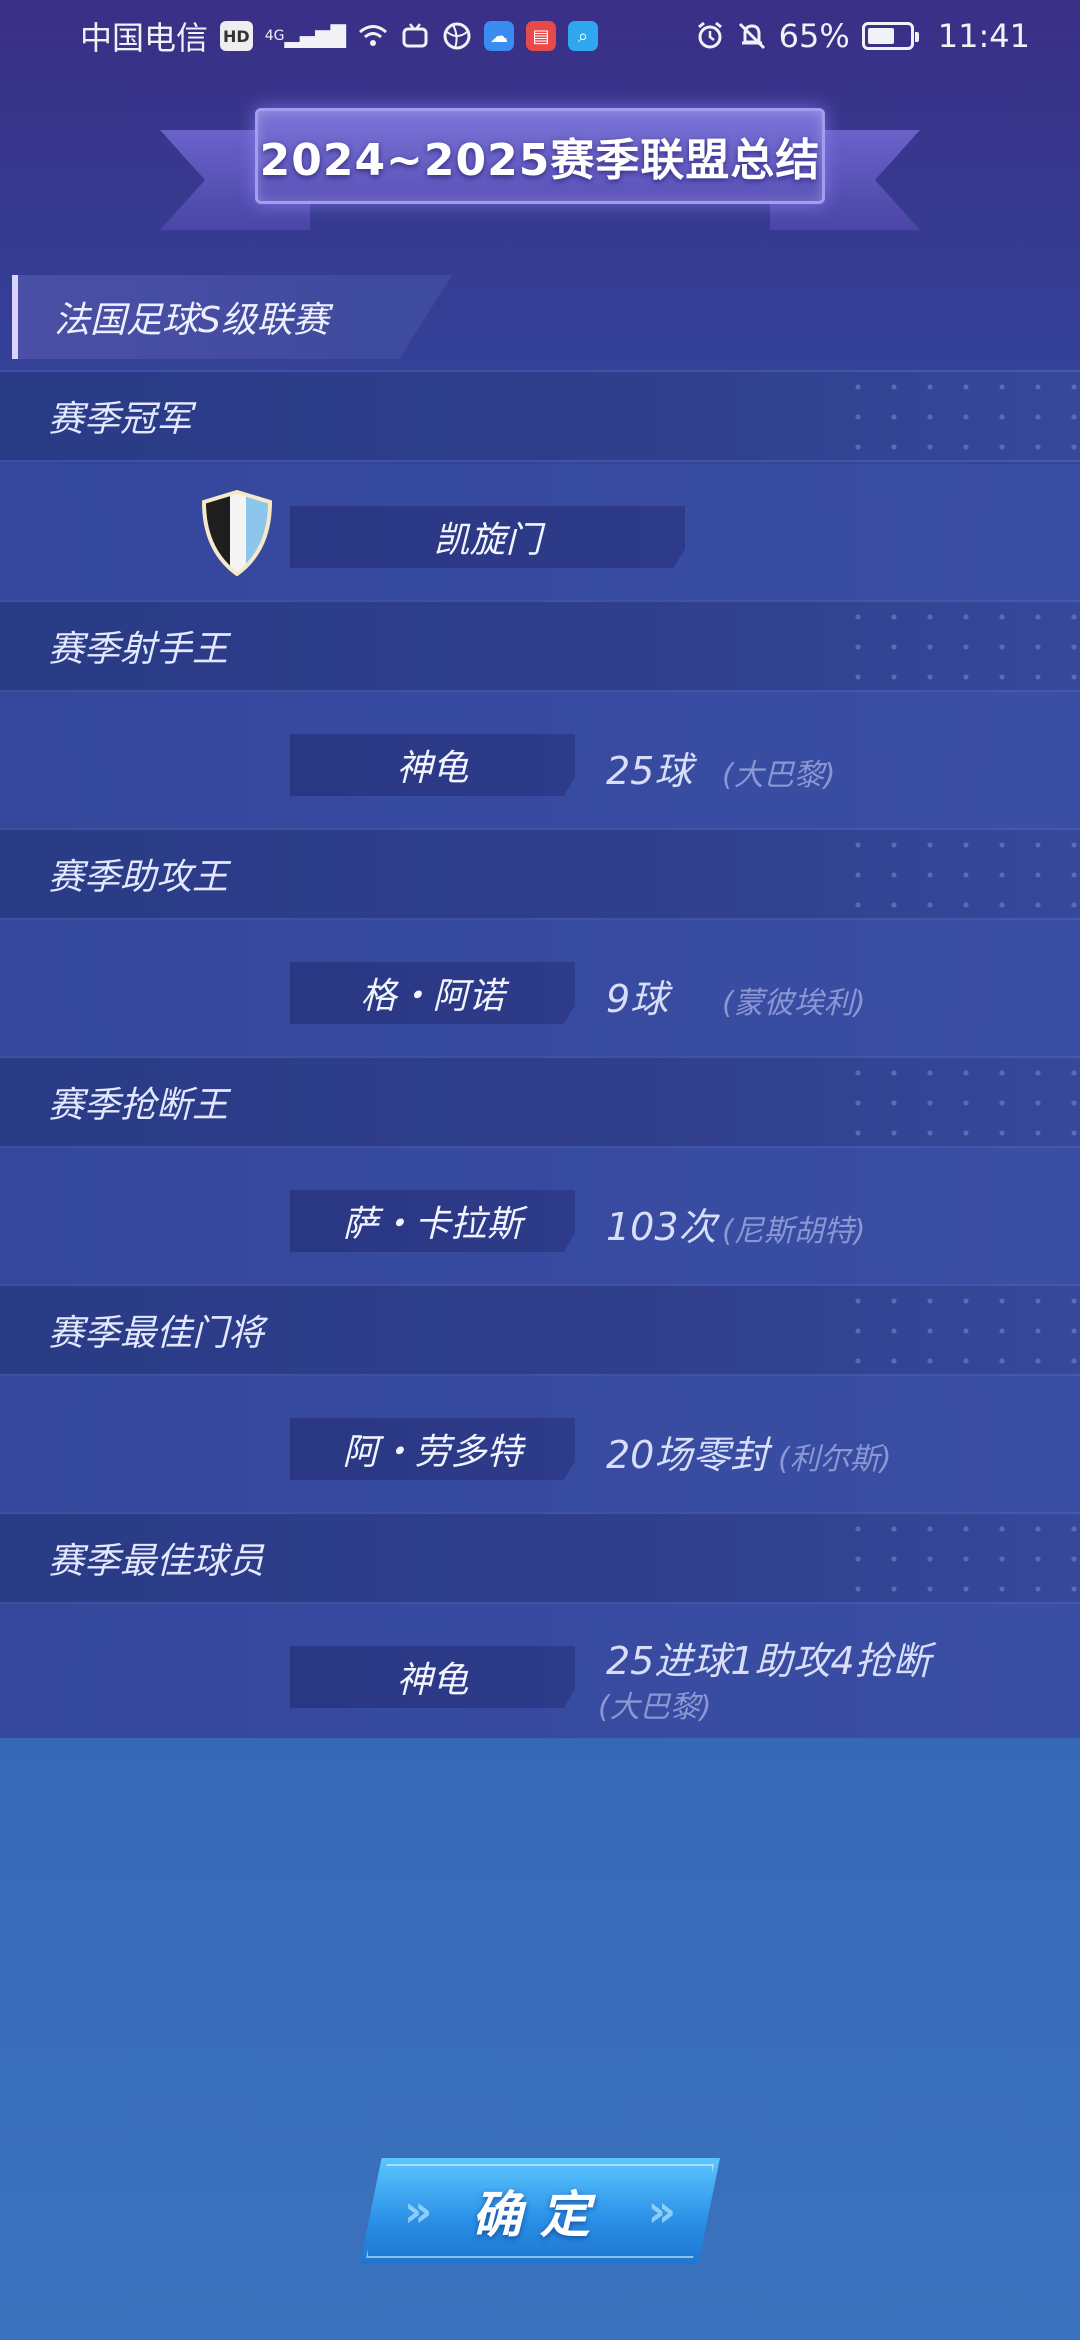 Image resolution: width=1080 pixels, height=2340 pixels. I want to click on champion-team-pill: 凯旋门, so click(487, 537).